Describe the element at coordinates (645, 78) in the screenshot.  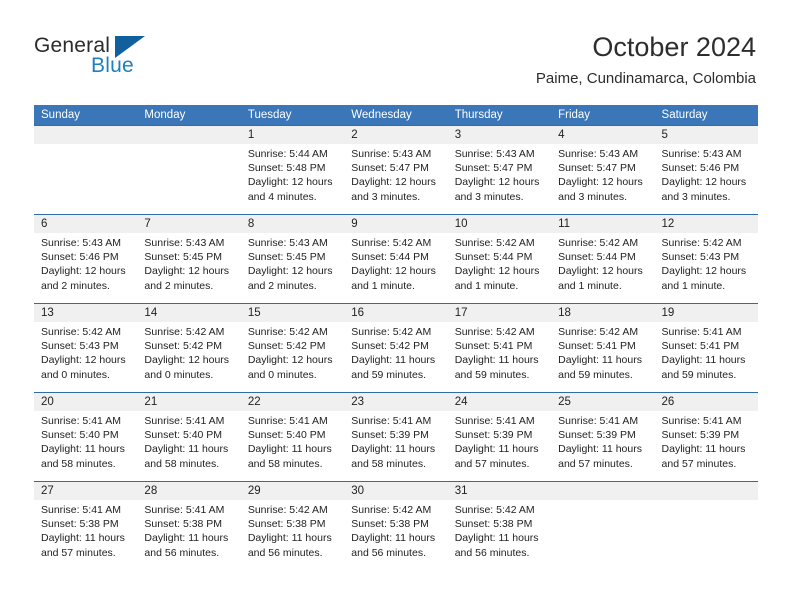
I see `page-subtitle: Paime, Cundinamarca, Colombia` at that location.